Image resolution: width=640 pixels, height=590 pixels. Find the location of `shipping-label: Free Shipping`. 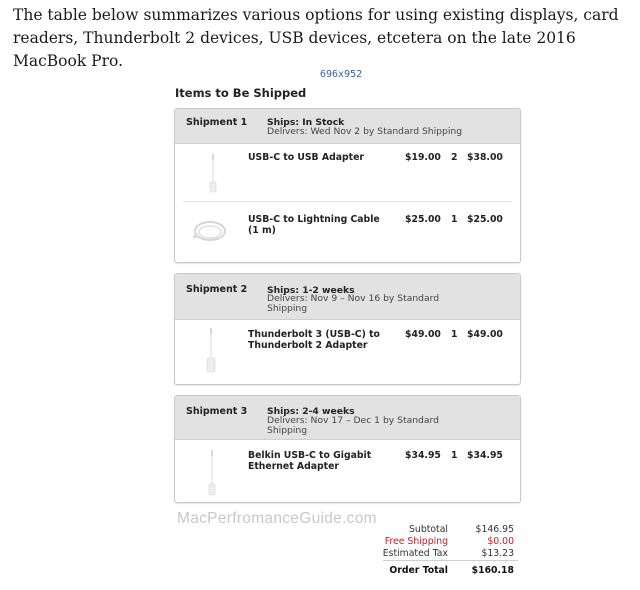

shipping-label: Free Shipping is located at coordinates (416, 541).